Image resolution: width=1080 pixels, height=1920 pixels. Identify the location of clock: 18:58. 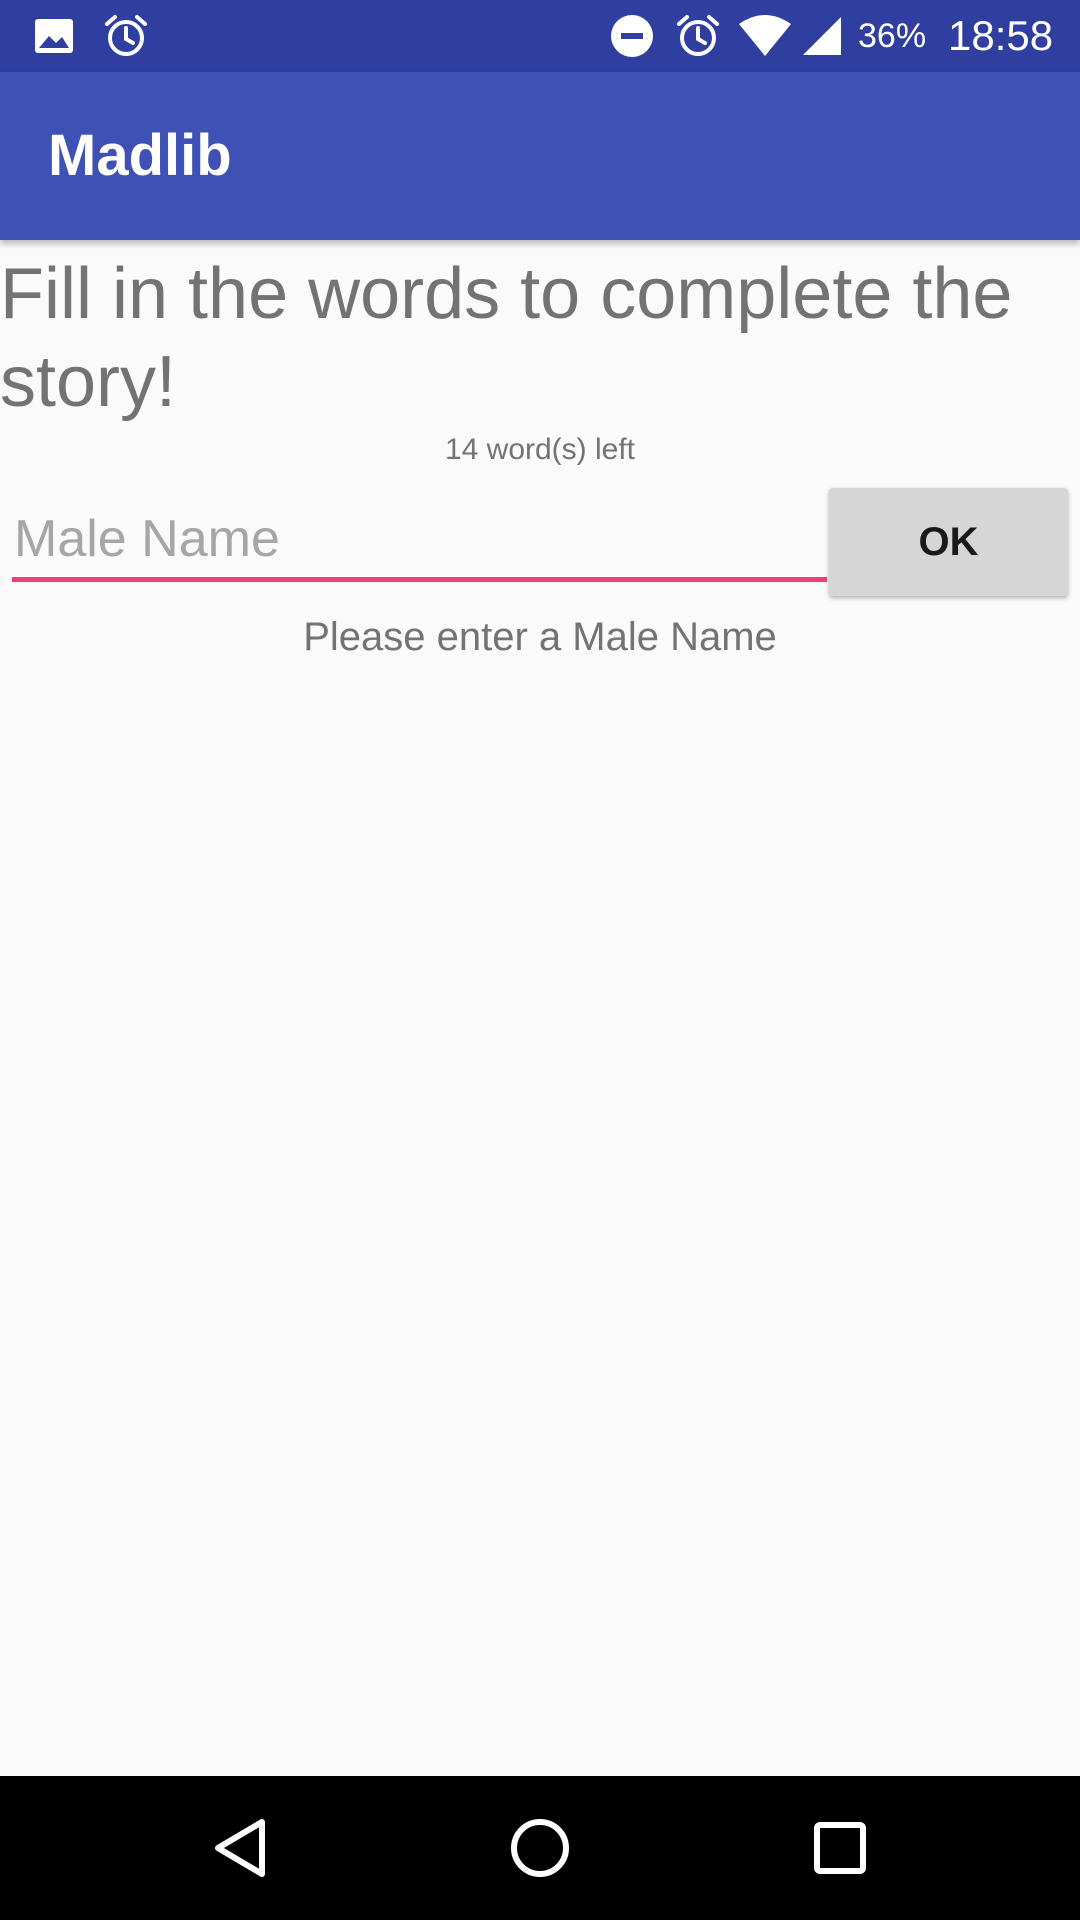
(1001, 35).